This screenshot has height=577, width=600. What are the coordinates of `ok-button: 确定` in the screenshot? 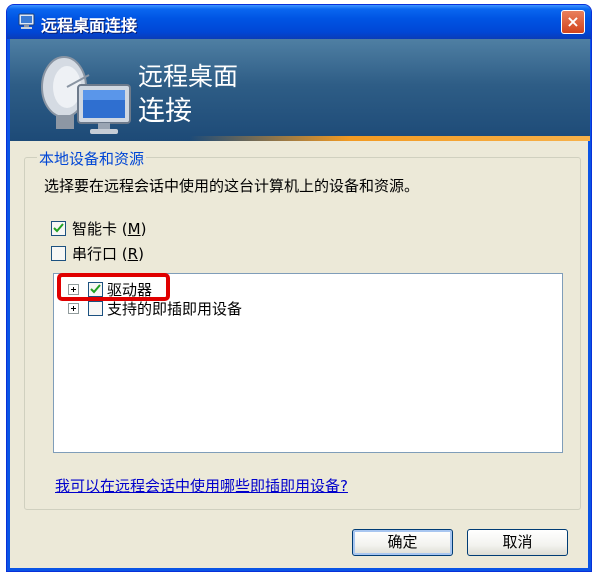 It's located at (402, 542).